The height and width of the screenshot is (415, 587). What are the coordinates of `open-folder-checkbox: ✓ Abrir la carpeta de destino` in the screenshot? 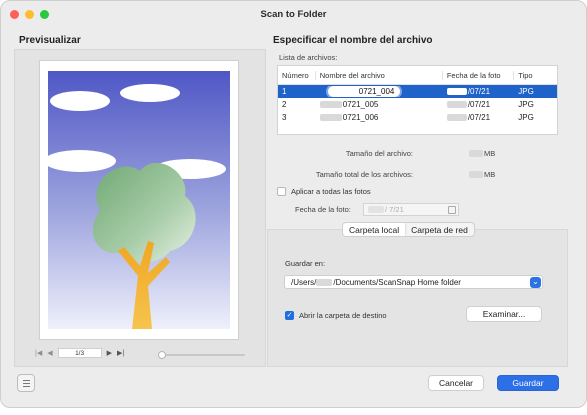 It's located at (336, 315).